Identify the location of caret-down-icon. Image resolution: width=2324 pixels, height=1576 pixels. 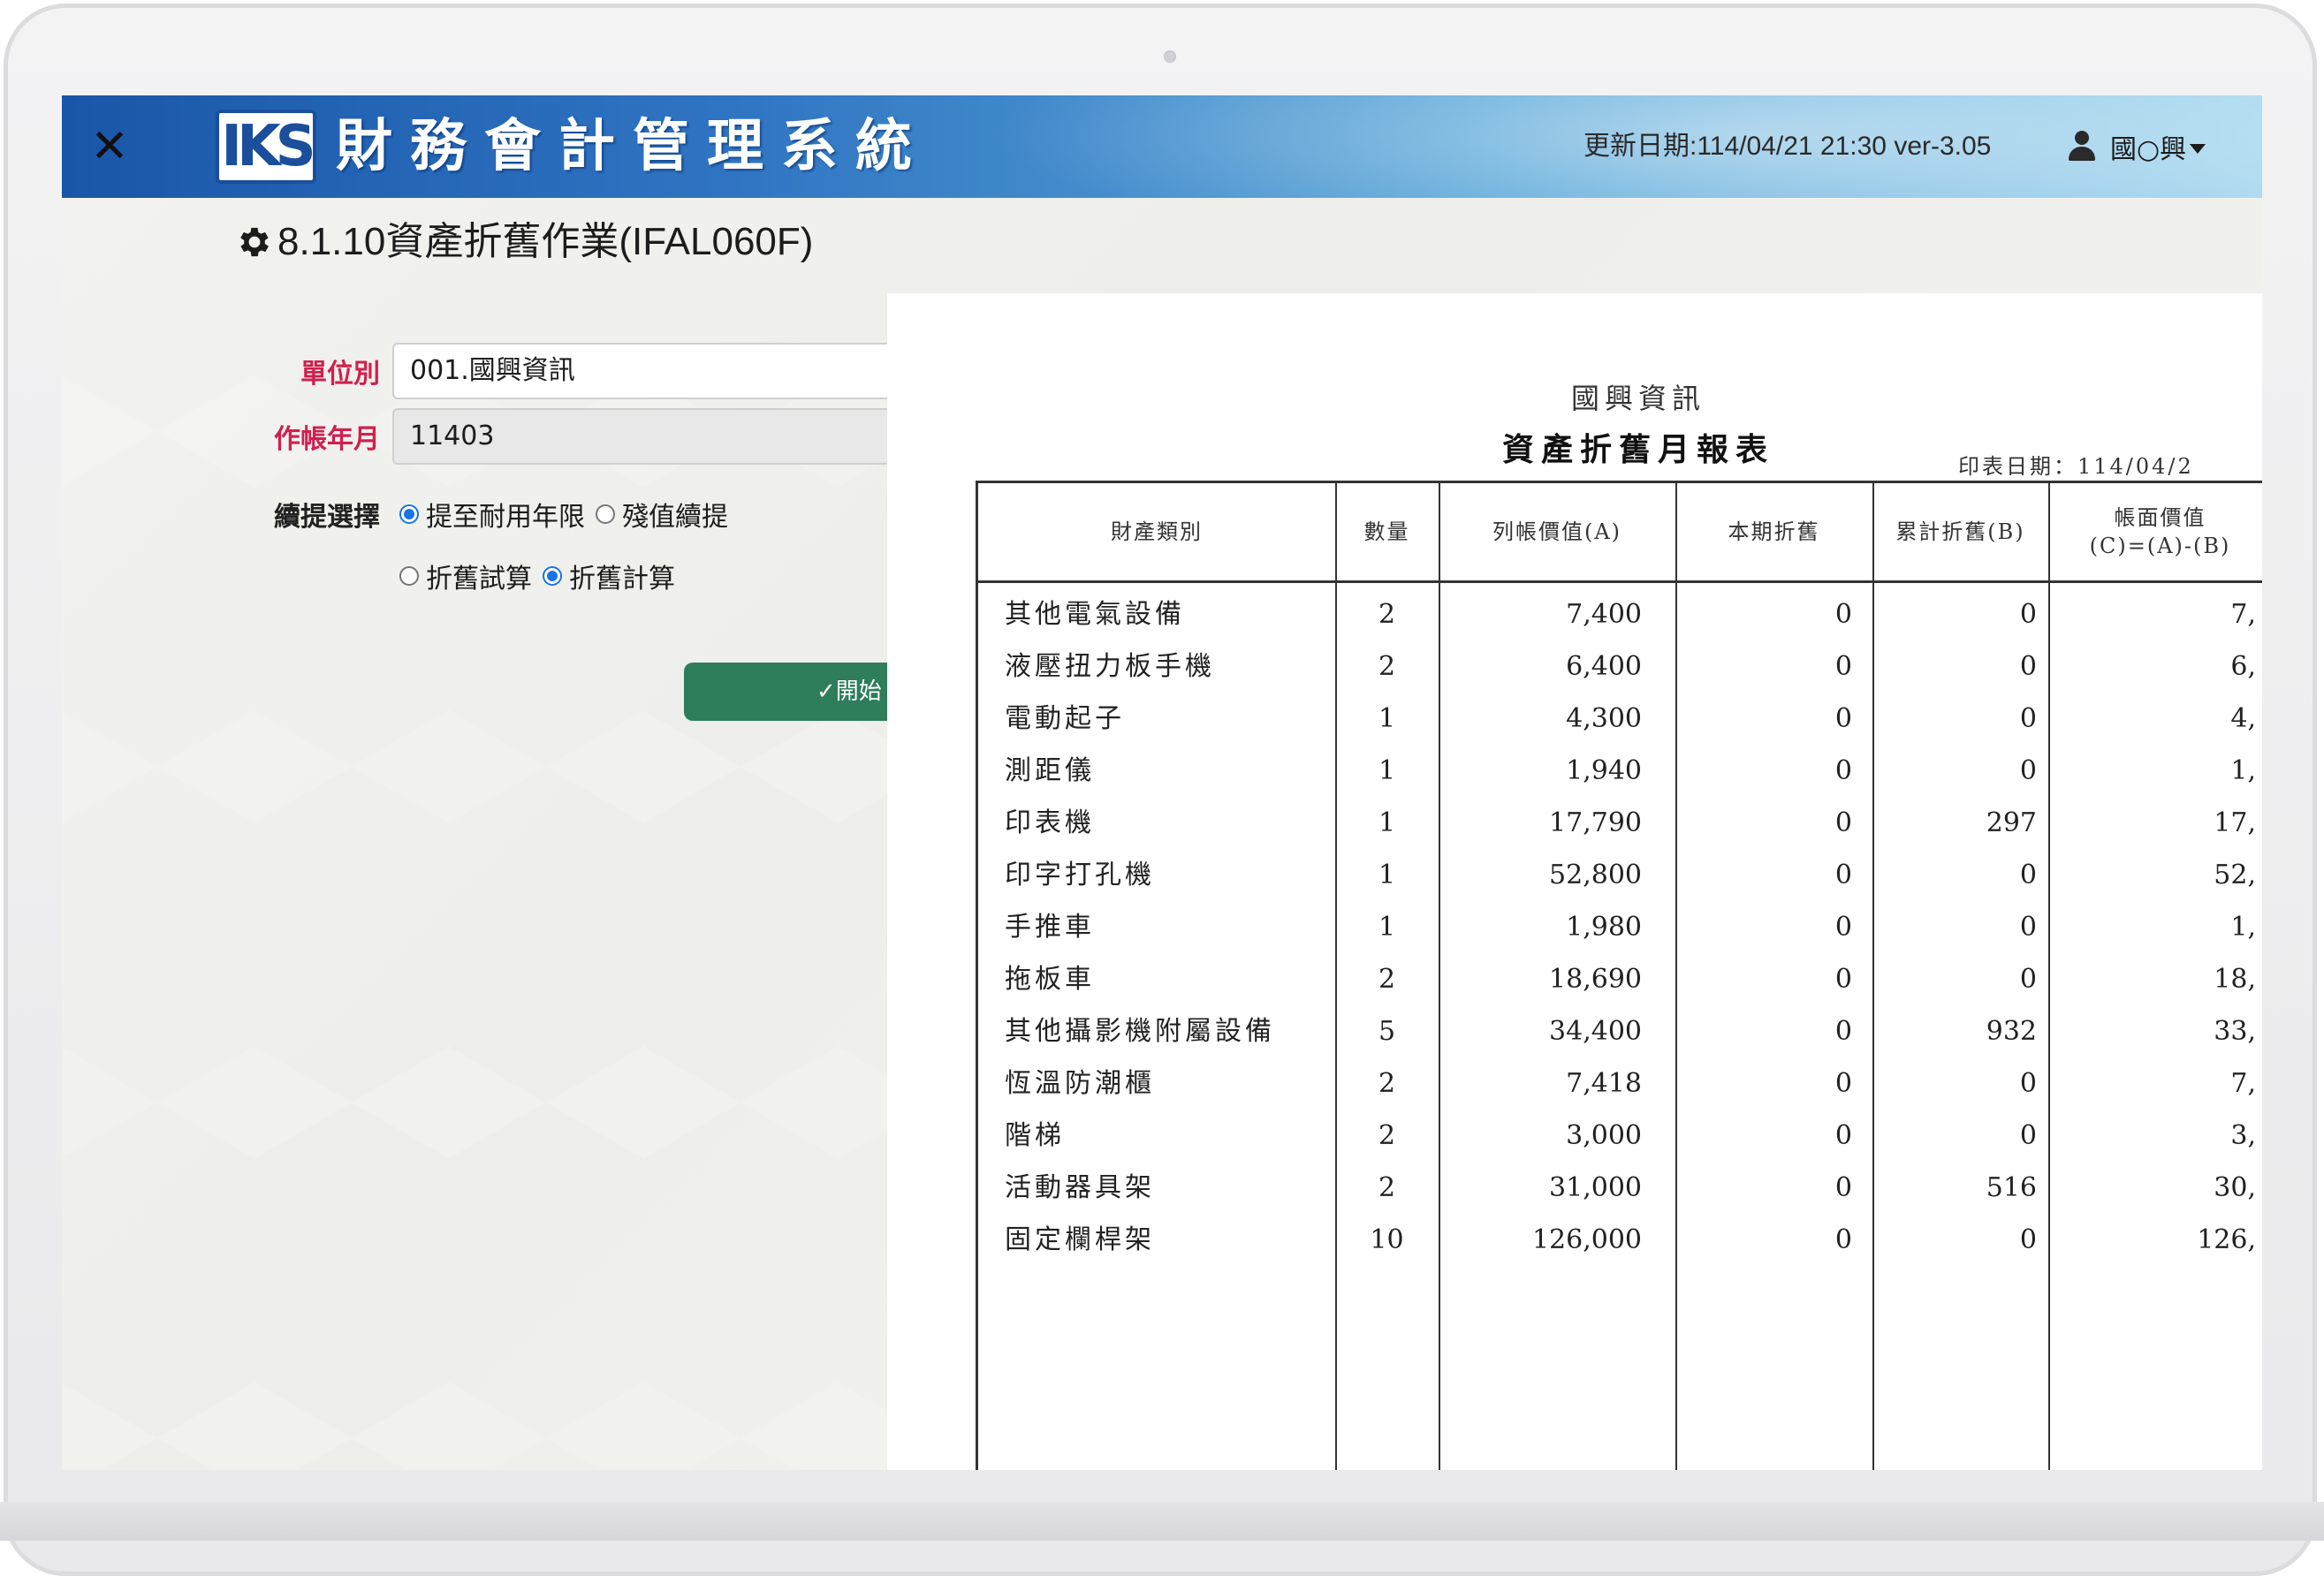
(2198, 148).